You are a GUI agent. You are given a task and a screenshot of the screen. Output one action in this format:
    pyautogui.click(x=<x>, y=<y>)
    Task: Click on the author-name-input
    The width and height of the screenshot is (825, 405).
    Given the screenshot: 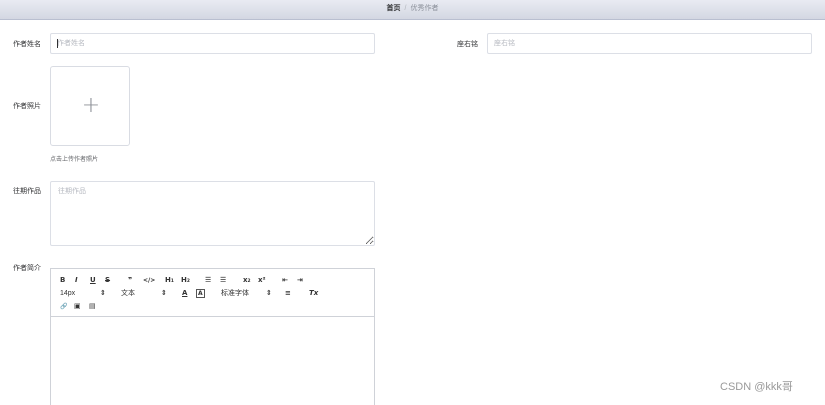 What is the action you would take?
    pyautogui.click(x=212, y=43)
    